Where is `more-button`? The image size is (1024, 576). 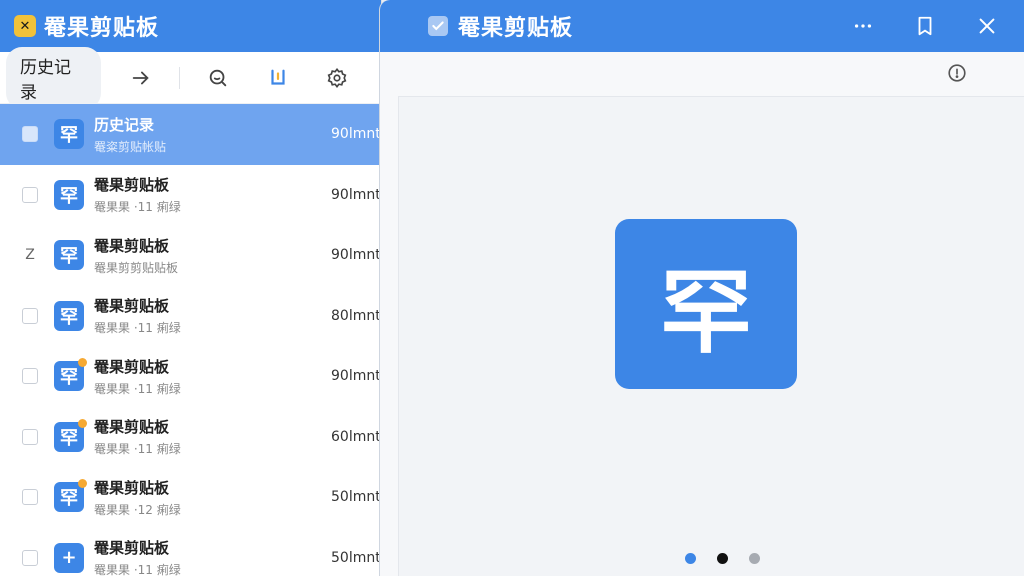
more-button is located at coordinates (863, 26).